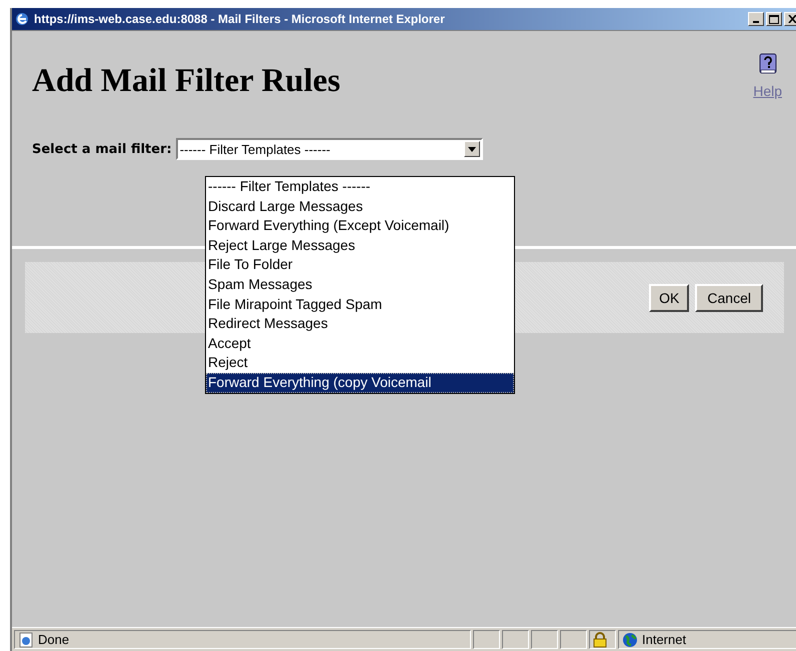 This screenshot has width=796, height=651. Describe the element at coordinates (360, 187) in the screenshot. I see `dropdown-option: ------ Filter Templates ------` at that location.